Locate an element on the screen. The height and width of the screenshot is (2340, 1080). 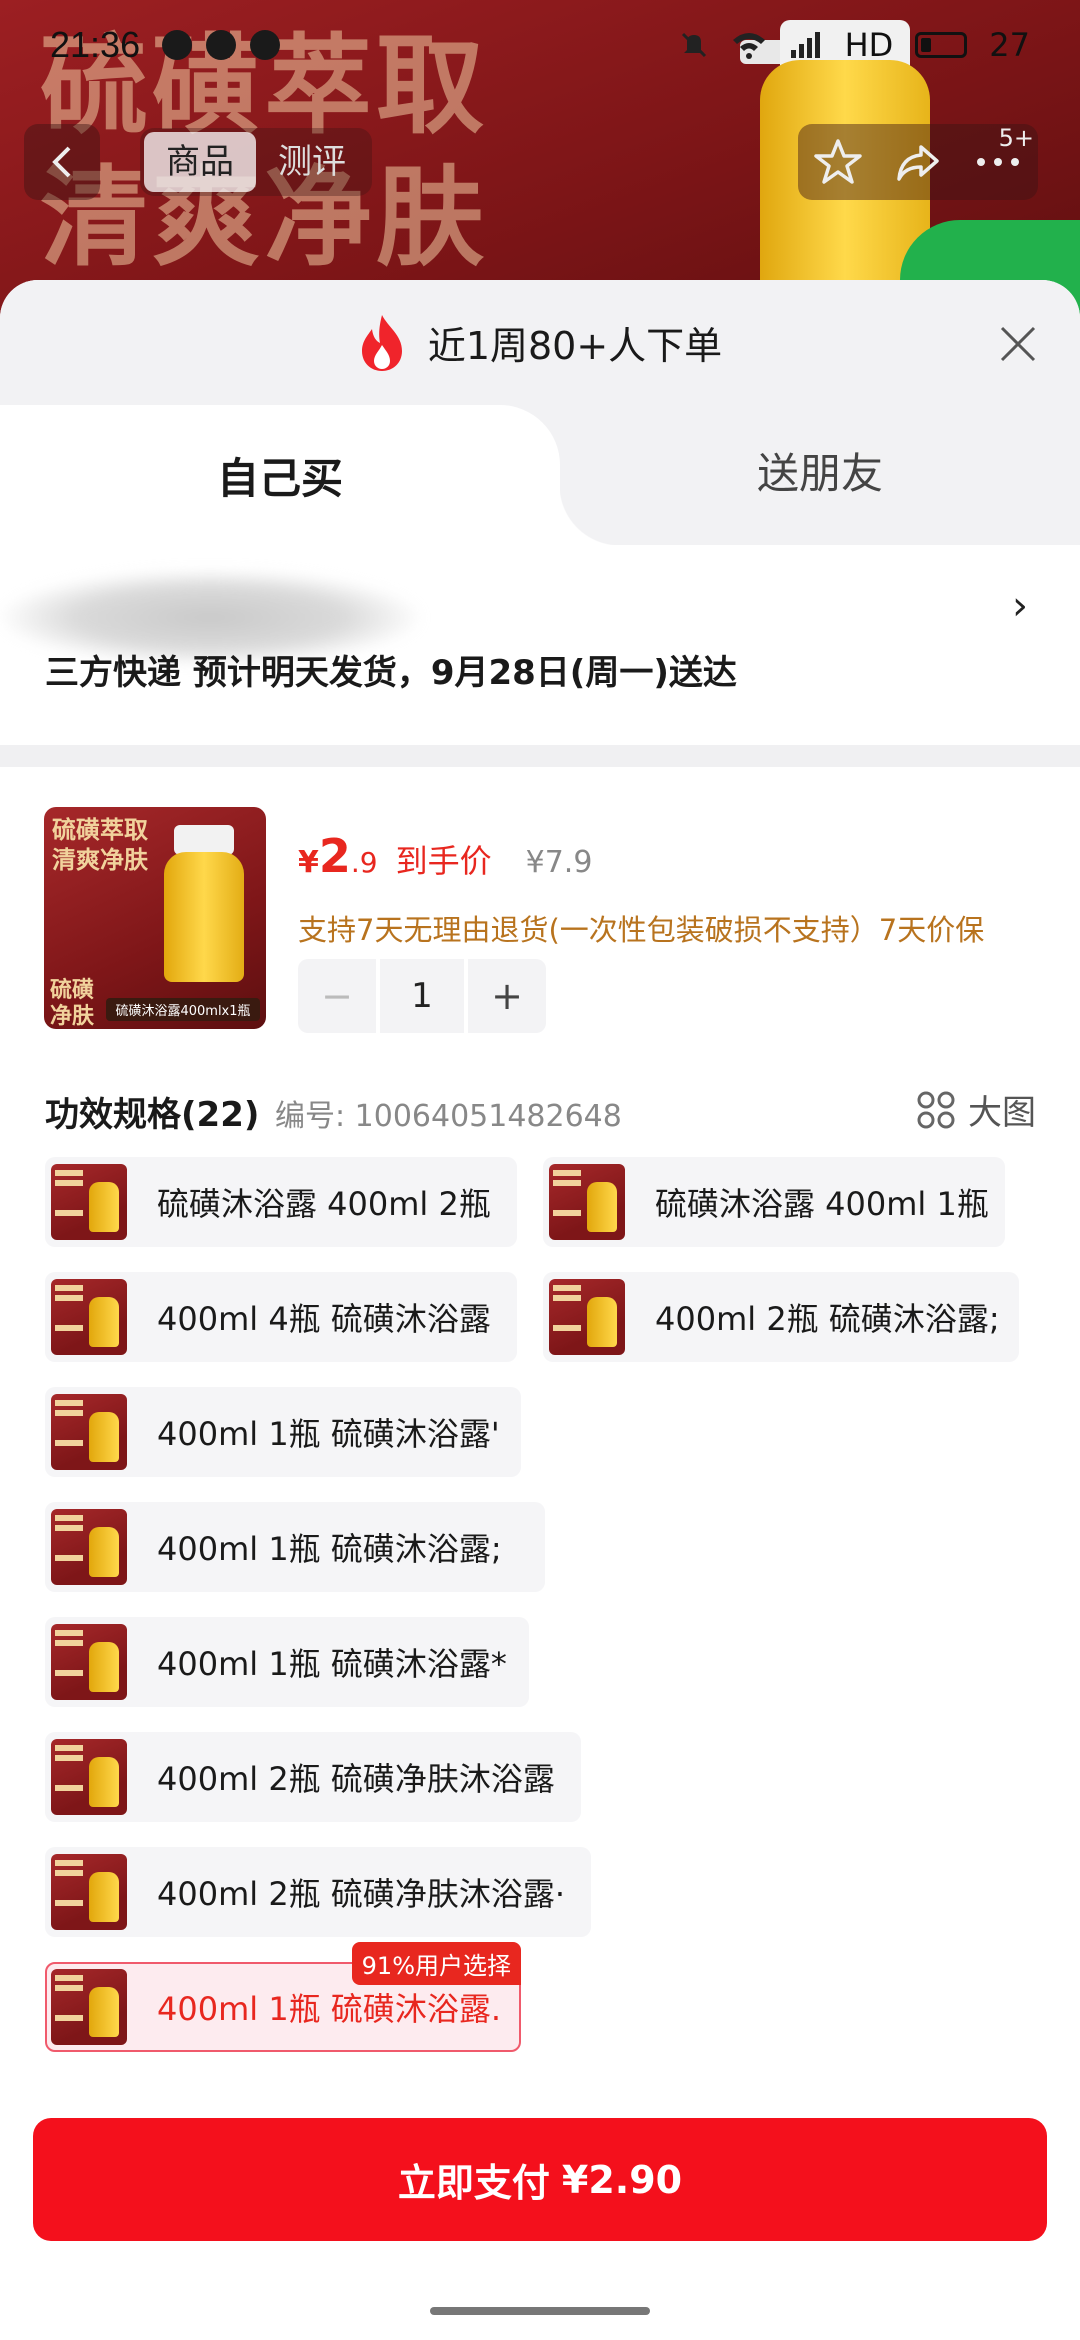
sheet-header: 近1周80+人下单 is located at coordinates (540, 342).